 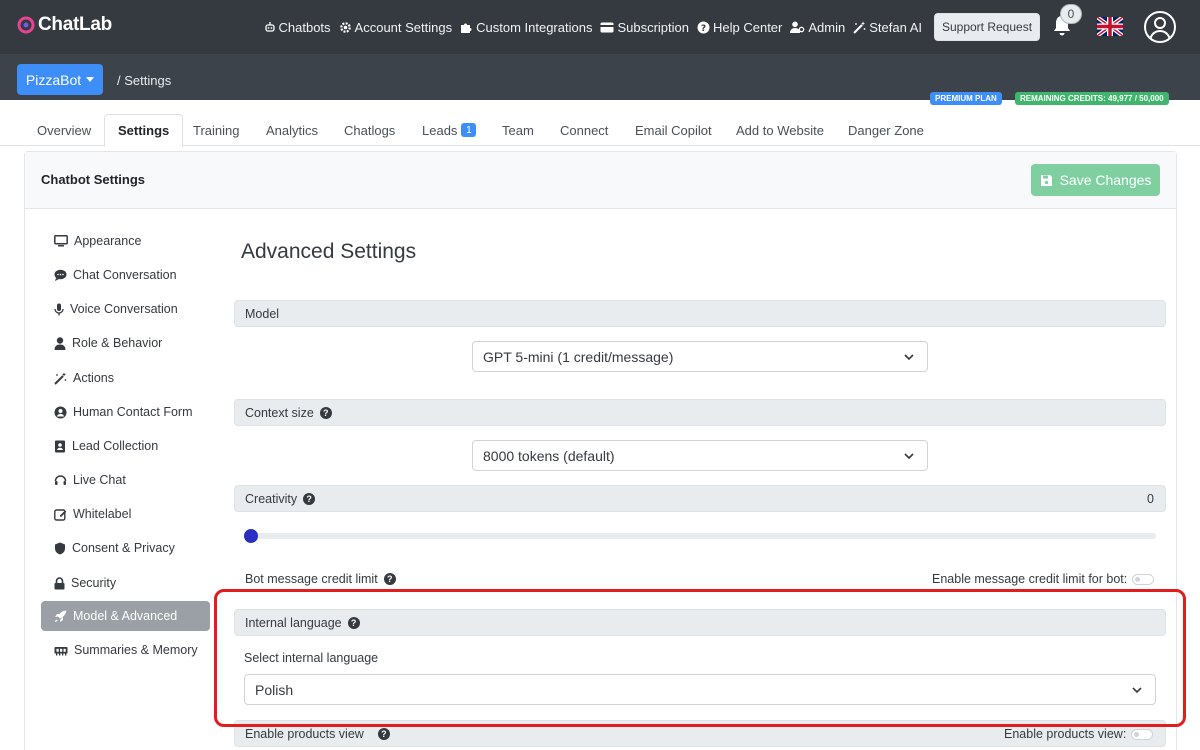 I want to click on credit-limit-toggle-row: Enable message credit limit for bot:, so click(x=1043, y=579).